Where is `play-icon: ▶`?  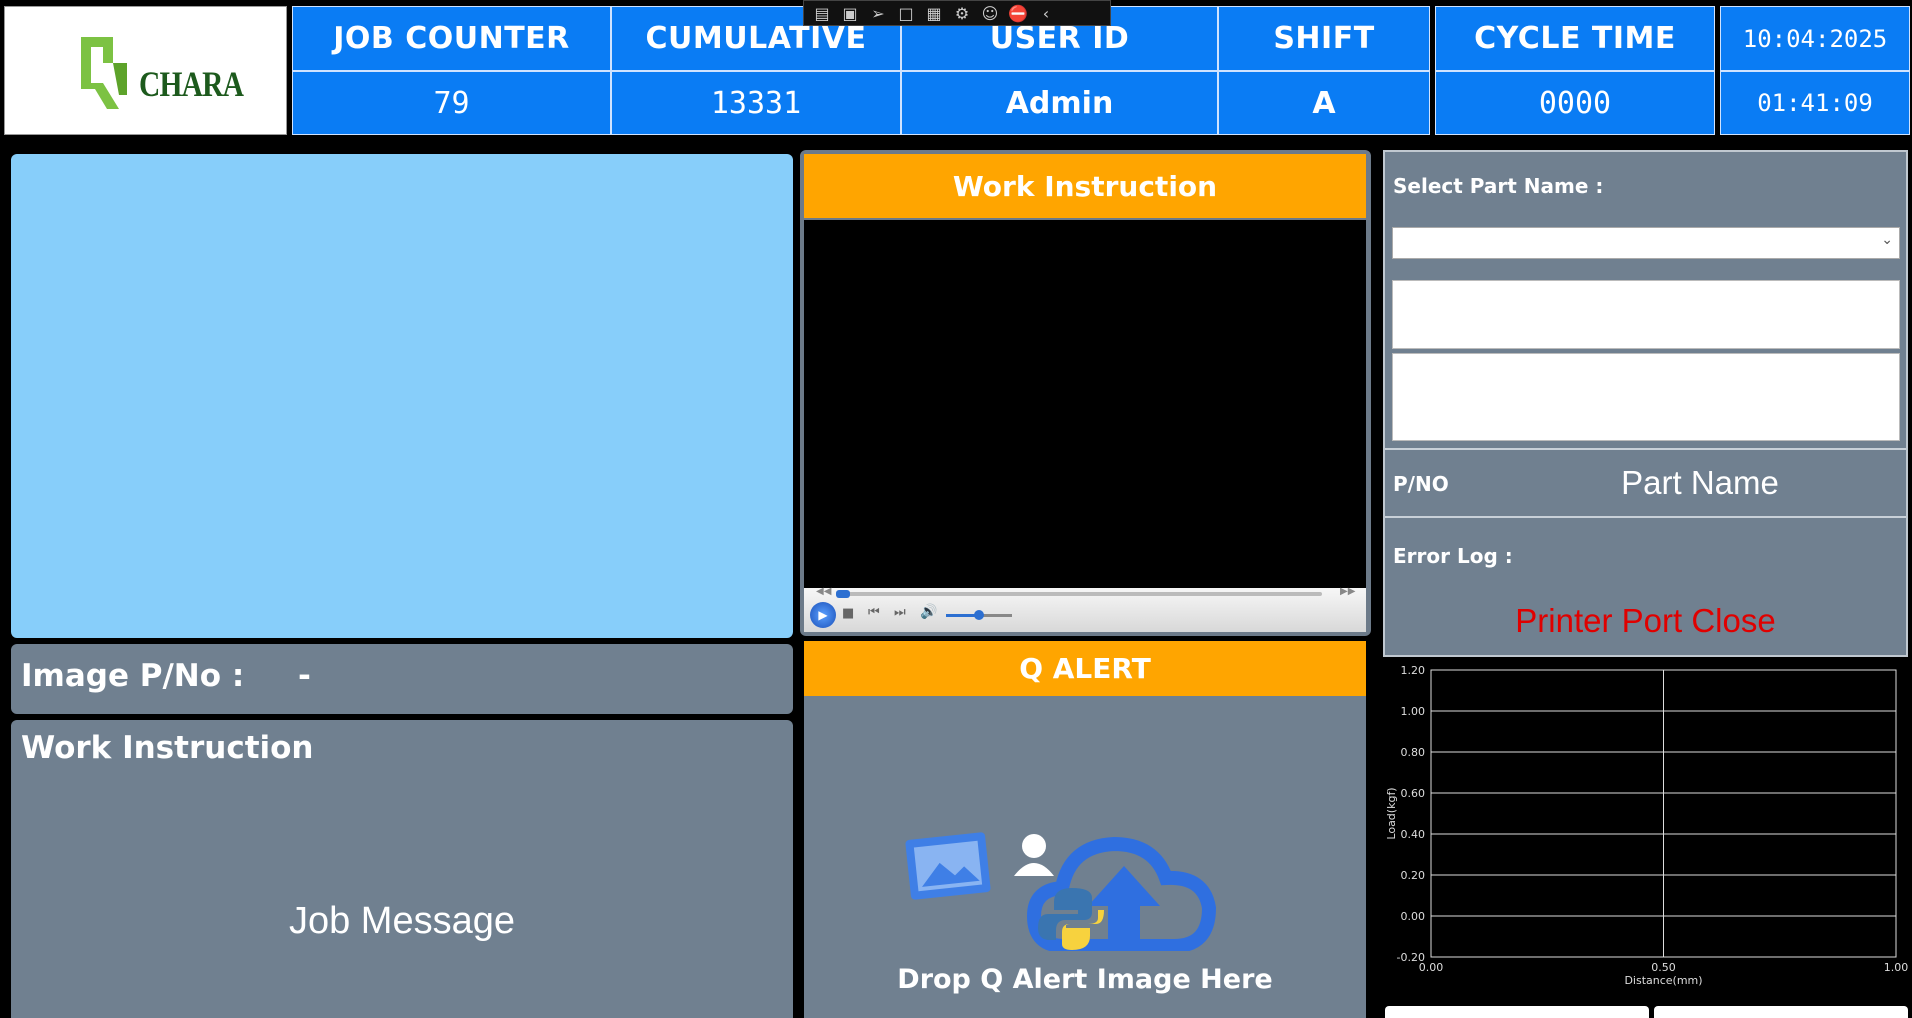 play-icon: ▶ is located at coordinates (823, 615).